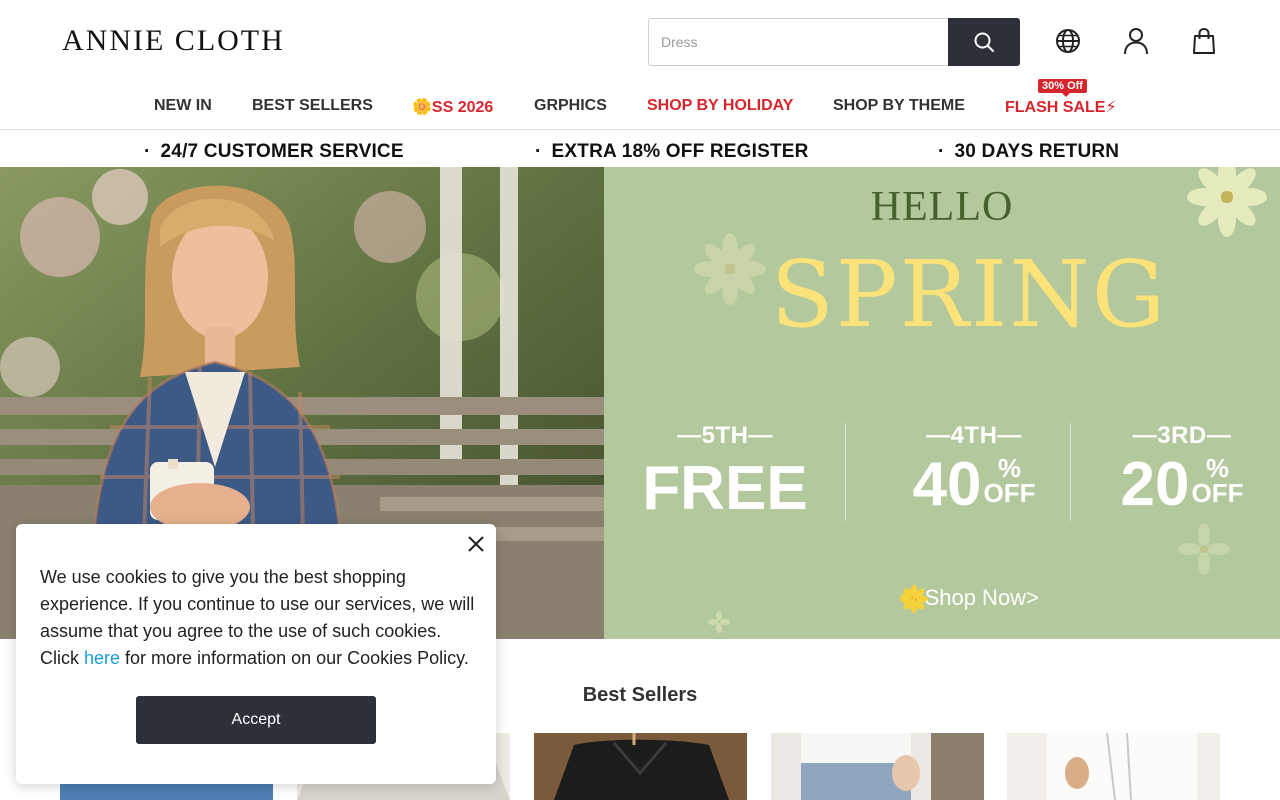 Image resolution: width=1280 pixels, height=800 pixels. I want to click on hello-heading: HELLO, so click(942, 207).